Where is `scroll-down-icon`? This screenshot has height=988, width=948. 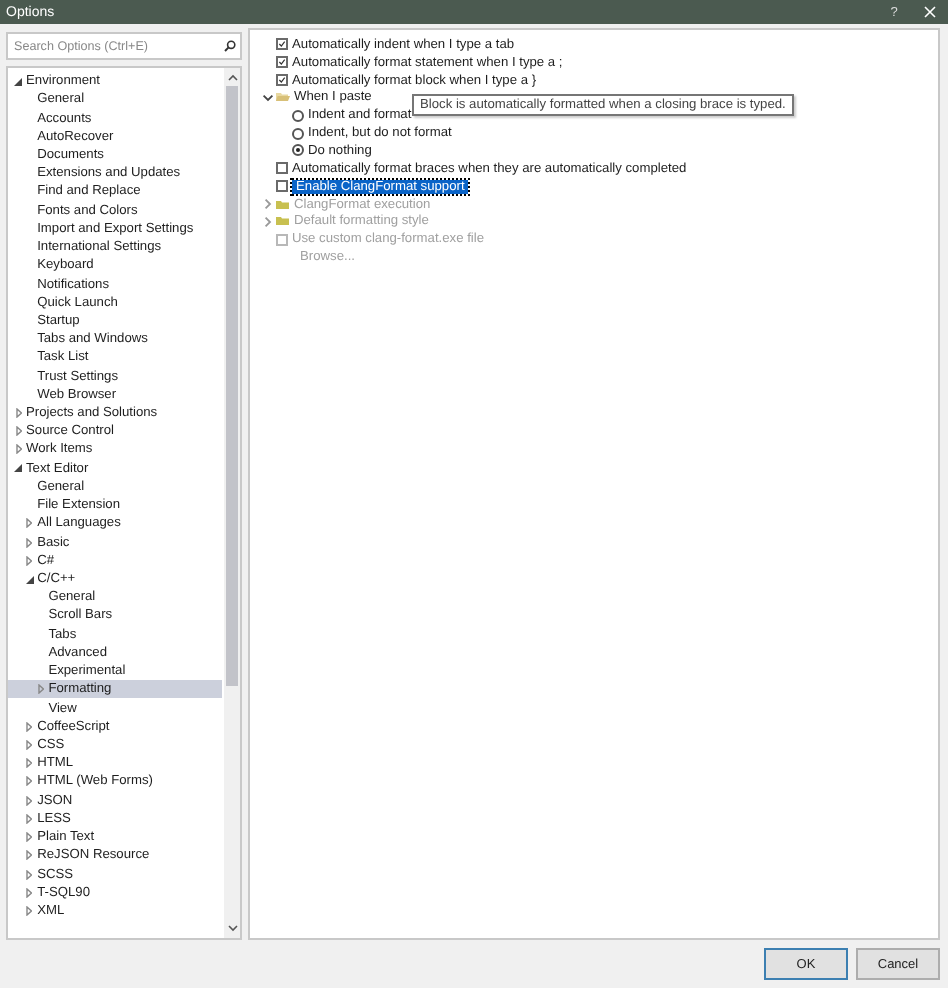
scroll-down-icon is located at coordinates (232, 928).